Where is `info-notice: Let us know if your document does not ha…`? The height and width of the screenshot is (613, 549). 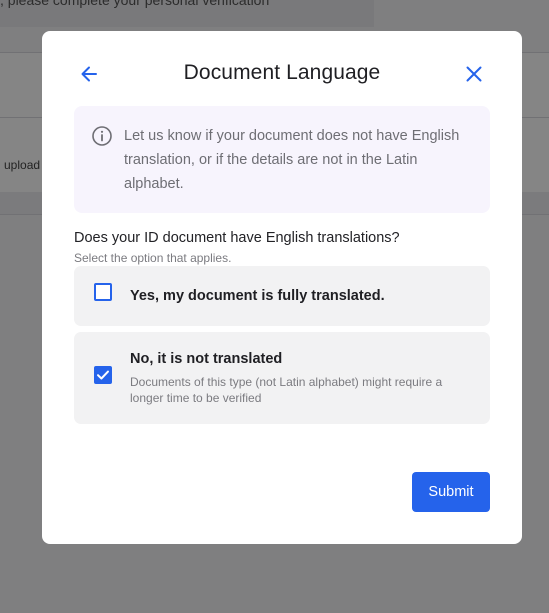 info-notice: Let us know if your document does not ha… is located at coordinates (282, 159).